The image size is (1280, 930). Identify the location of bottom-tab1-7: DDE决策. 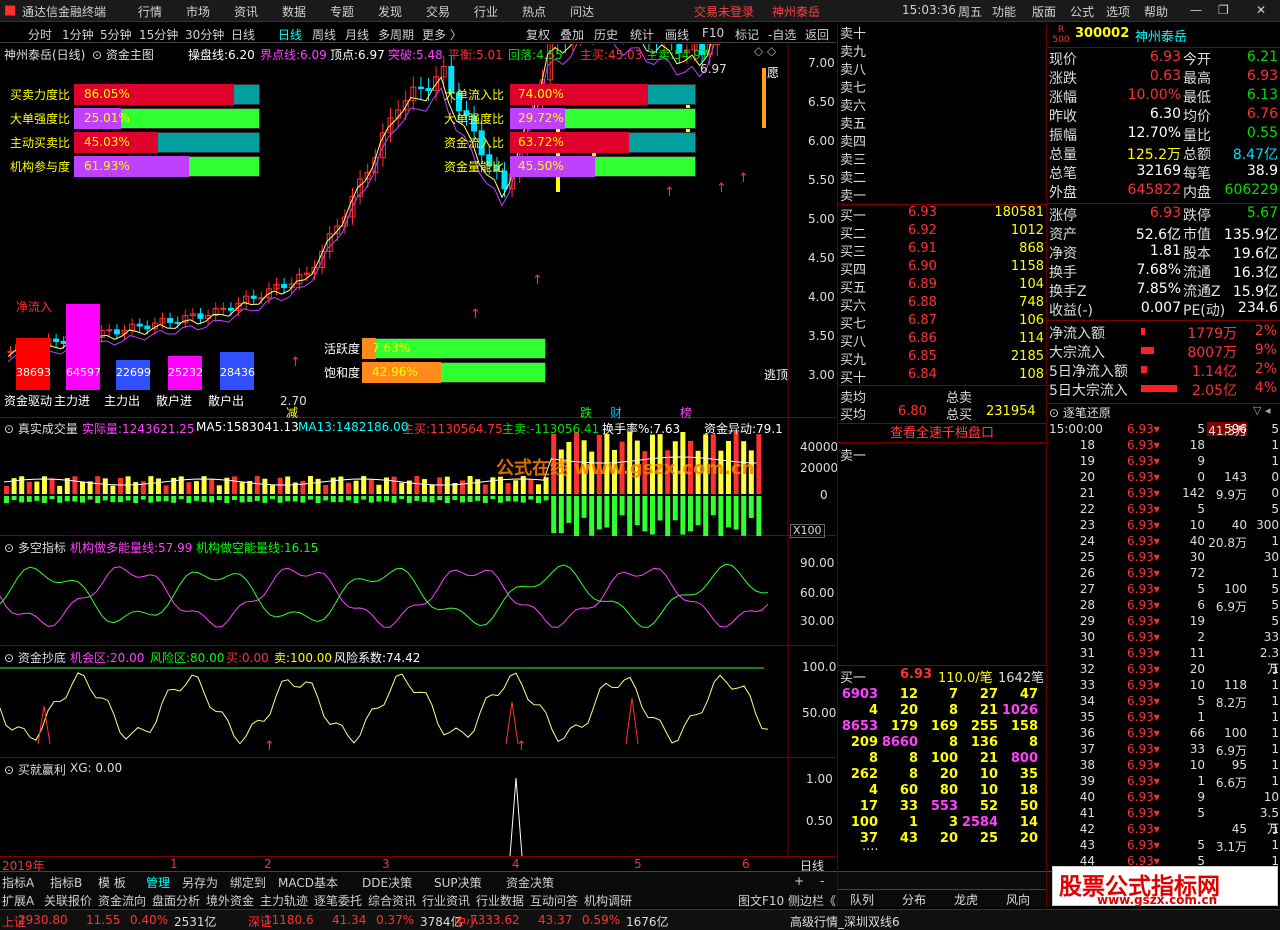
(387, 882).